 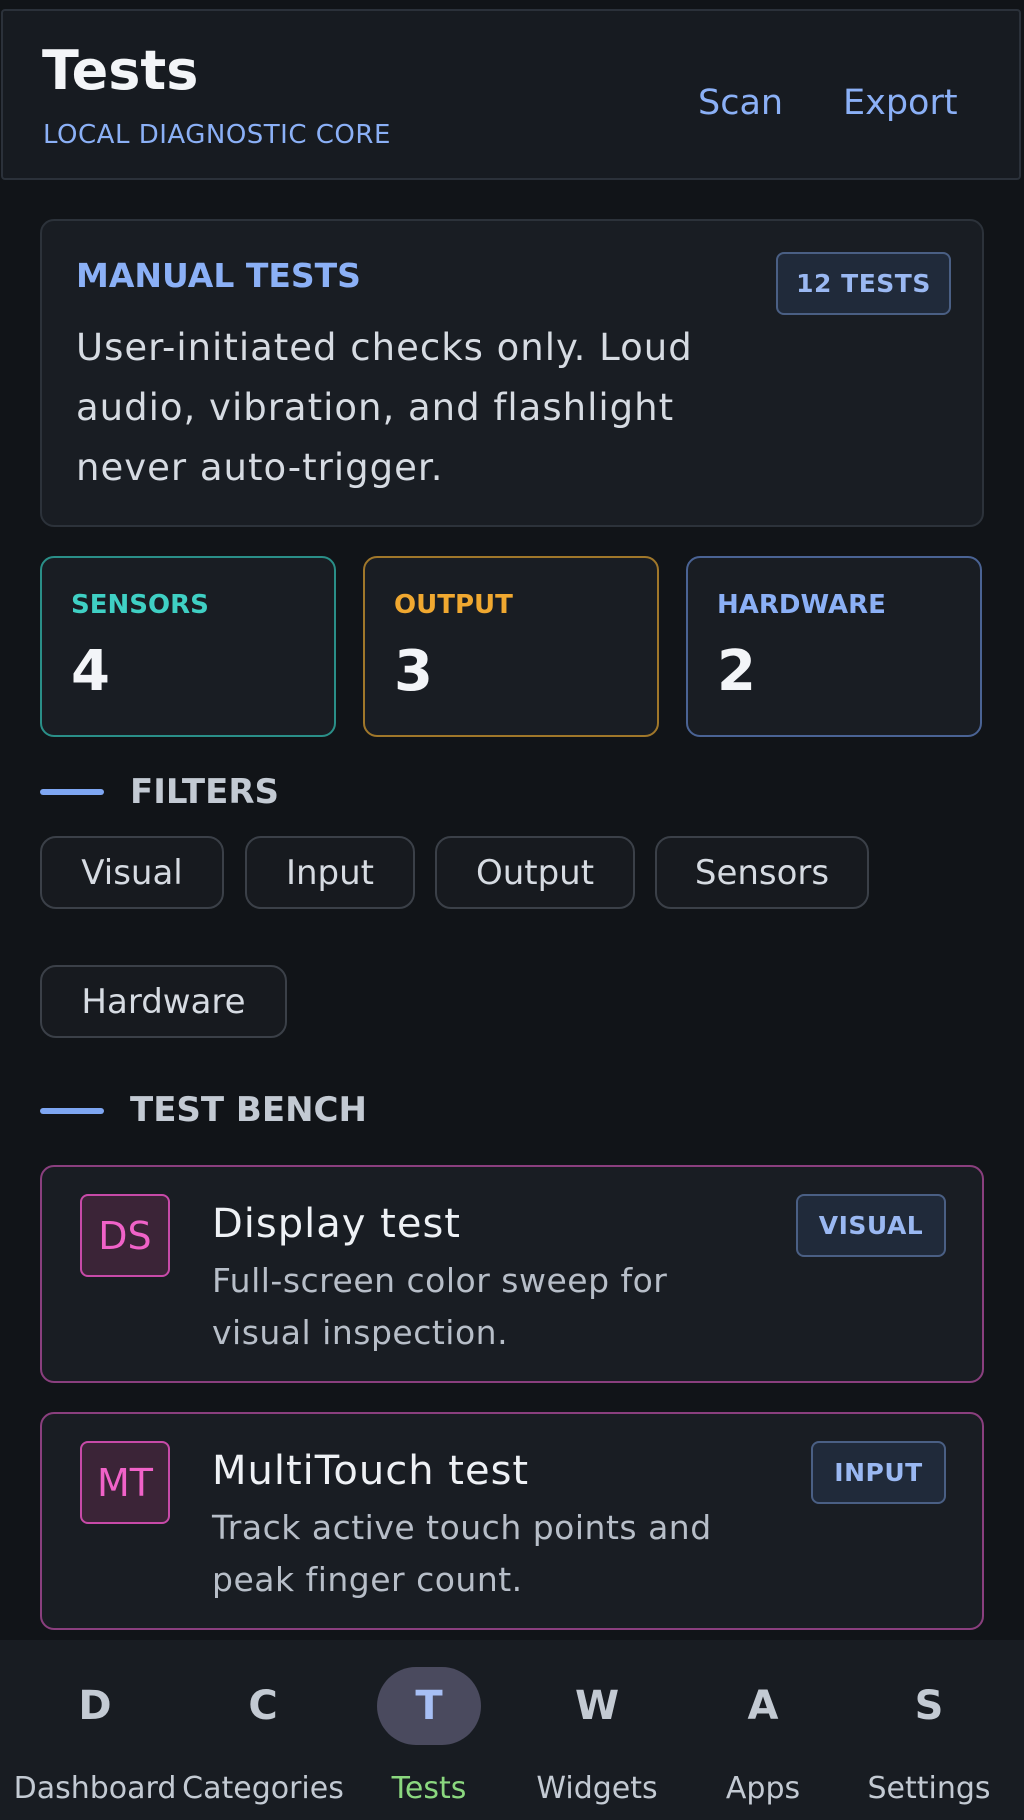 I want to click on test-abbr-icon: DS, so click(x=125, y=1235).